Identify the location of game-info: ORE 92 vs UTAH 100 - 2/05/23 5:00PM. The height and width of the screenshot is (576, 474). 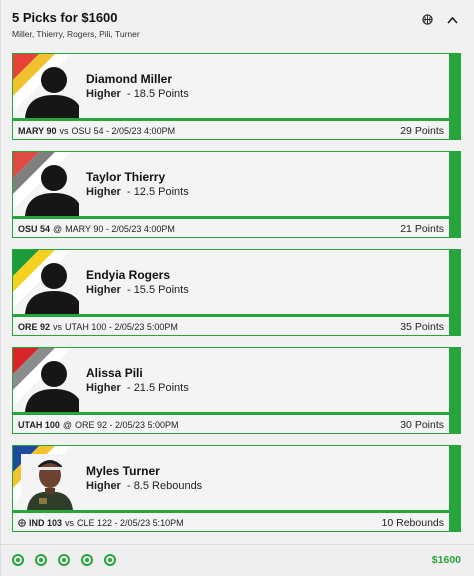
(98, 327).